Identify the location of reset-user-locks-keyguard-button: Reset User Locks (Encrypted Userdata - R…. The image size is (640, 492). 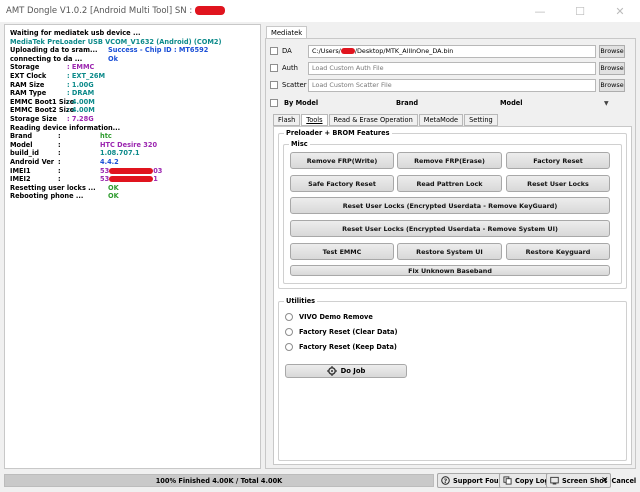
(450, 205).